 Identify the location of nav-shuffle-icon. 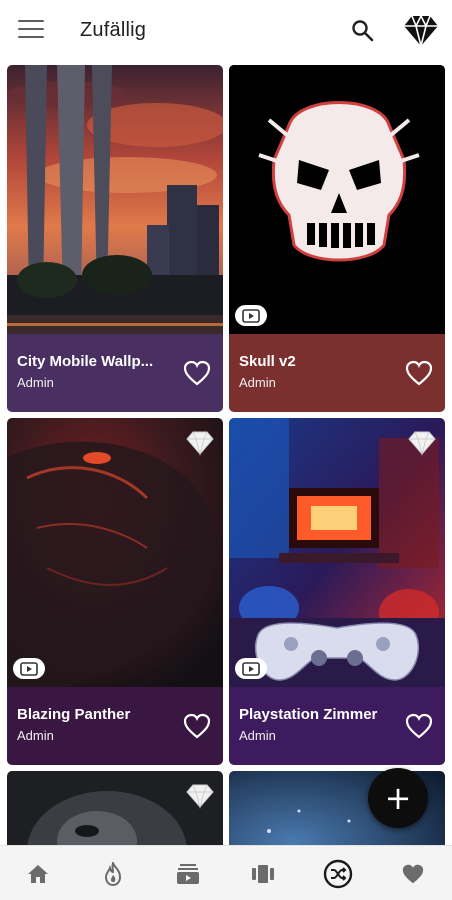
(337, 873).